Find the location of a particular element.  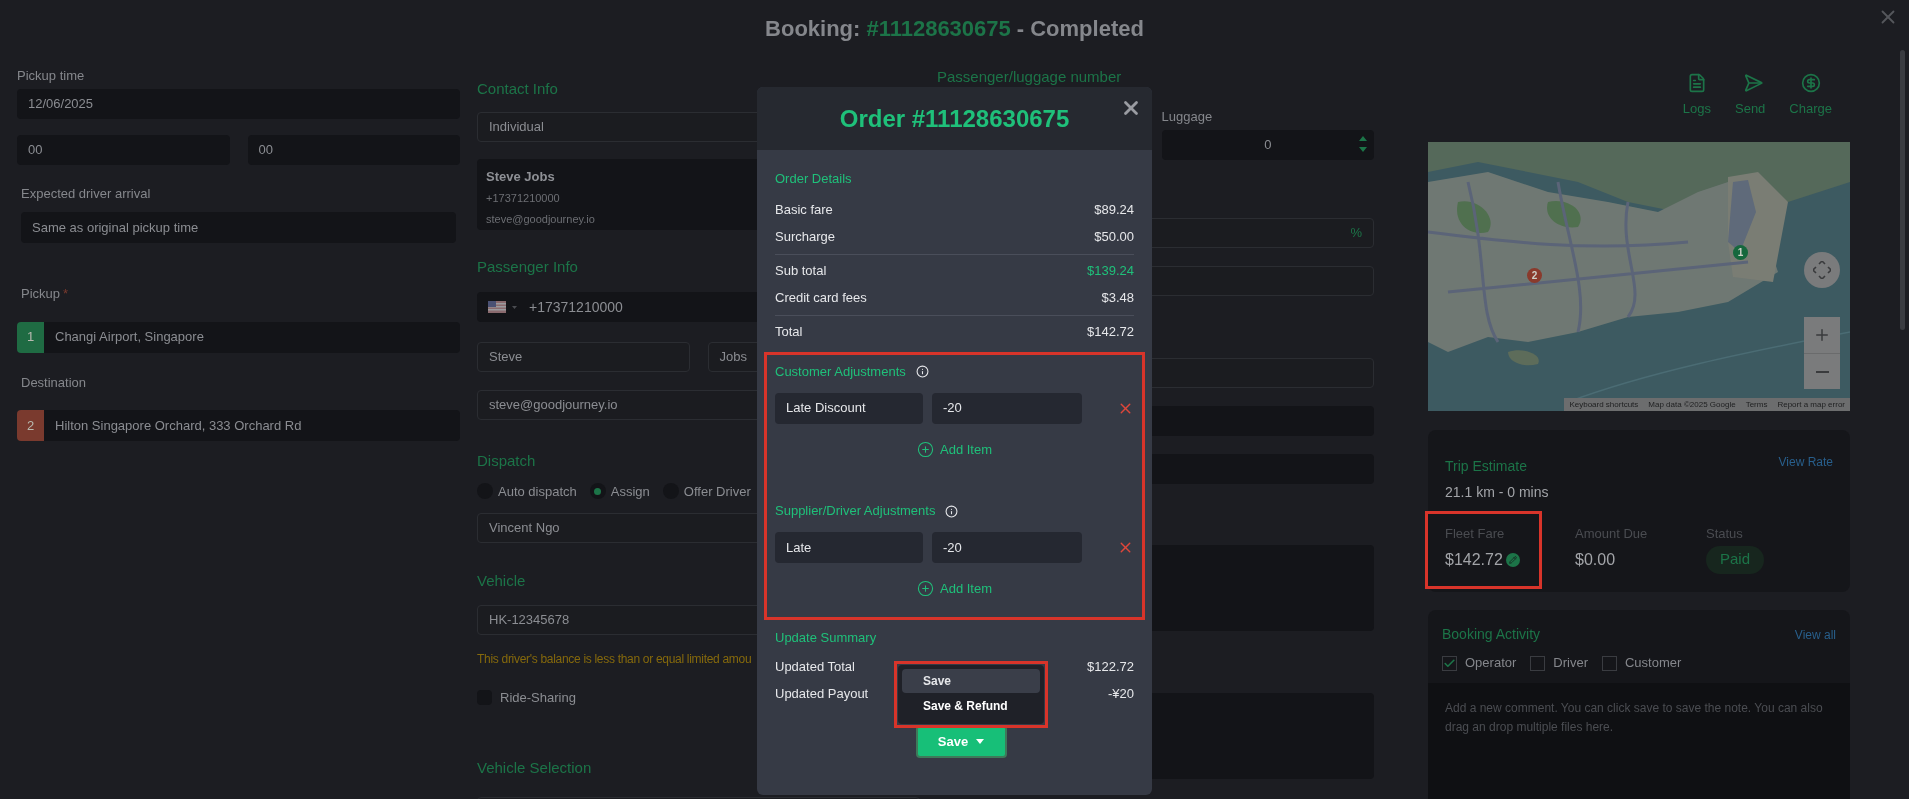

radio-option: Assign is located at coordinates (619, 491).